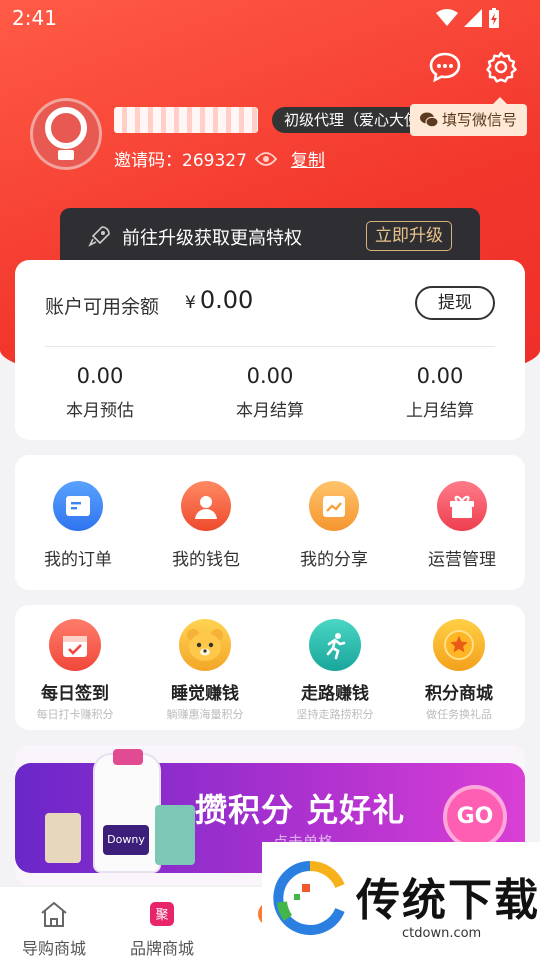 This screenshot has width=540, height=960. Describe the element at coordinates (473, 18) in the screenshot. I see `signal-icon` at that location.